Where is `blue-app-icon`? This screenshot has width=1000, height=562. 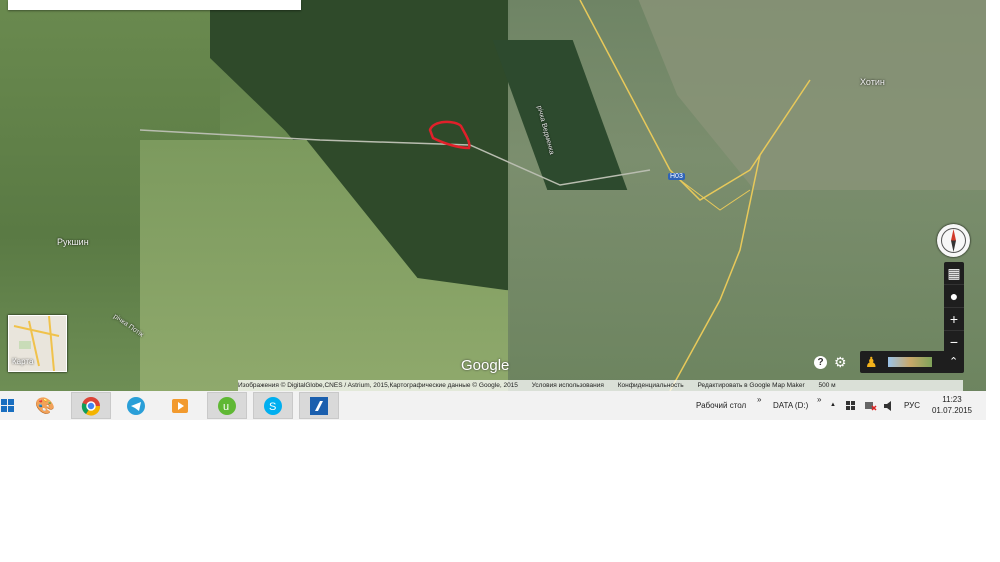 blue-app-icon is located at coordinates (319, 405).